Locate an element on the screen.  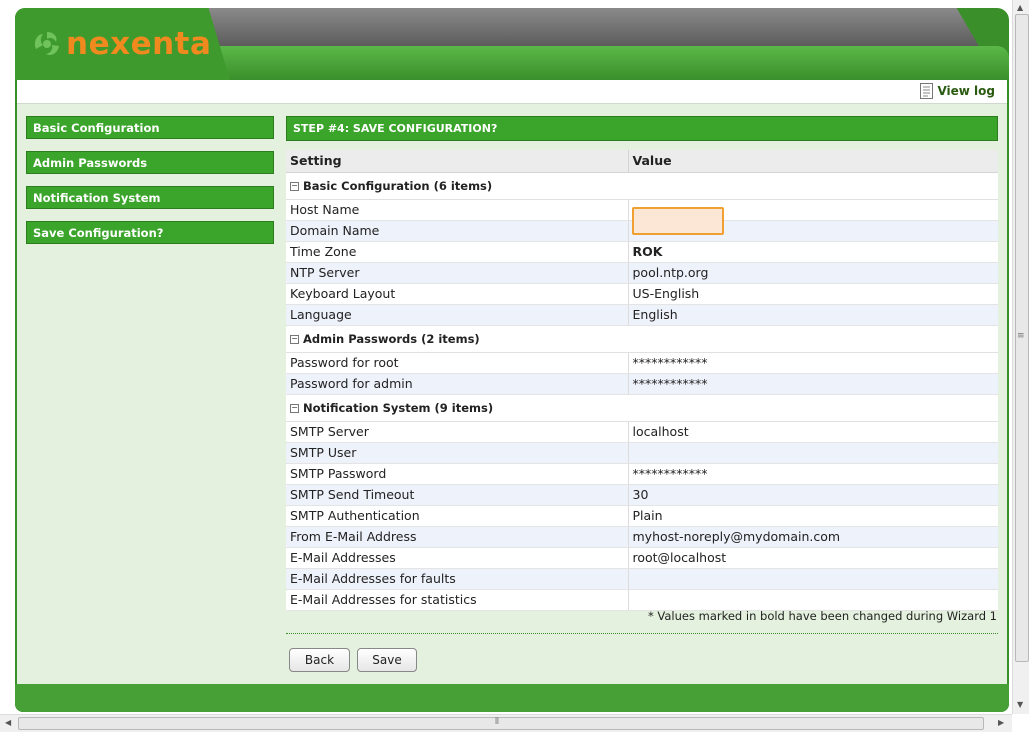
back-button: Back is located at coordinates (319, 660).